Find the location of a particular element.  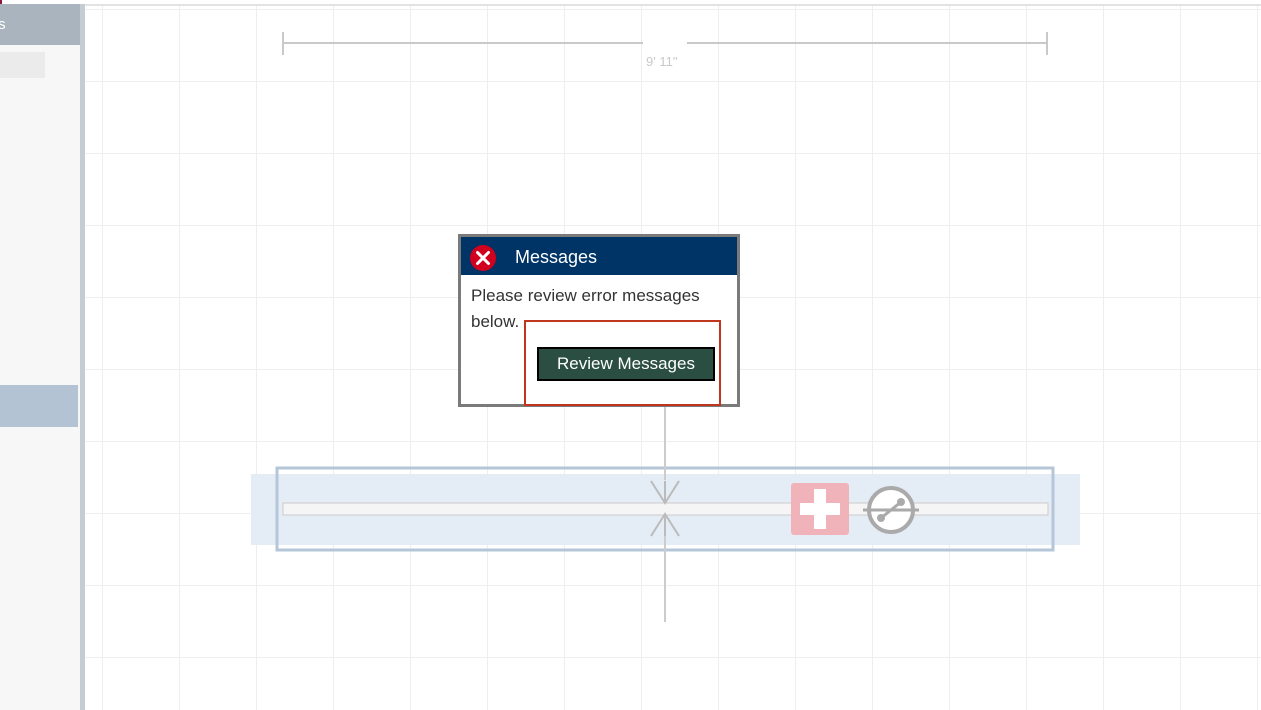

dialog-header: Messages is located at coordinates (599, 256).